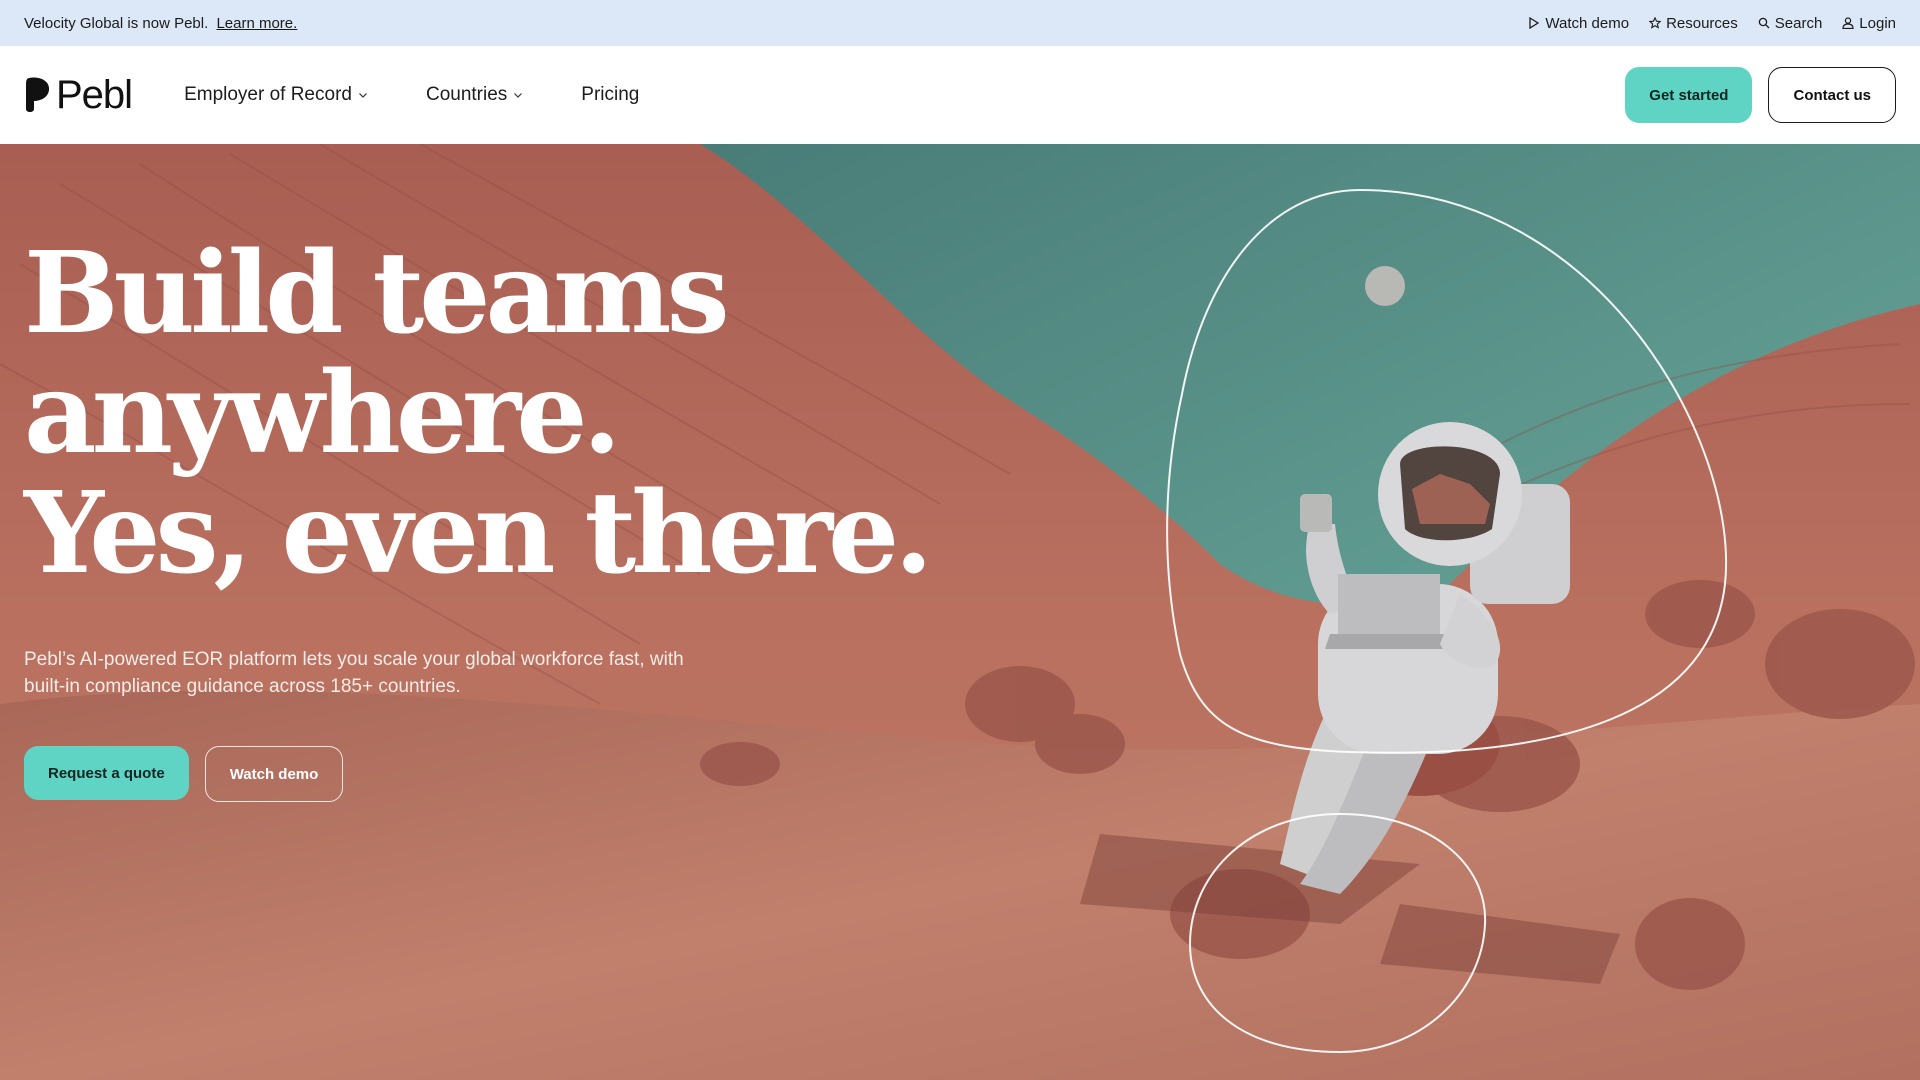 The image size is (1920, 1080). Describe the element at coordinates (1587, 23) in the screenshot. I see `utility-watch-demo-label: Watch demo` at that location.